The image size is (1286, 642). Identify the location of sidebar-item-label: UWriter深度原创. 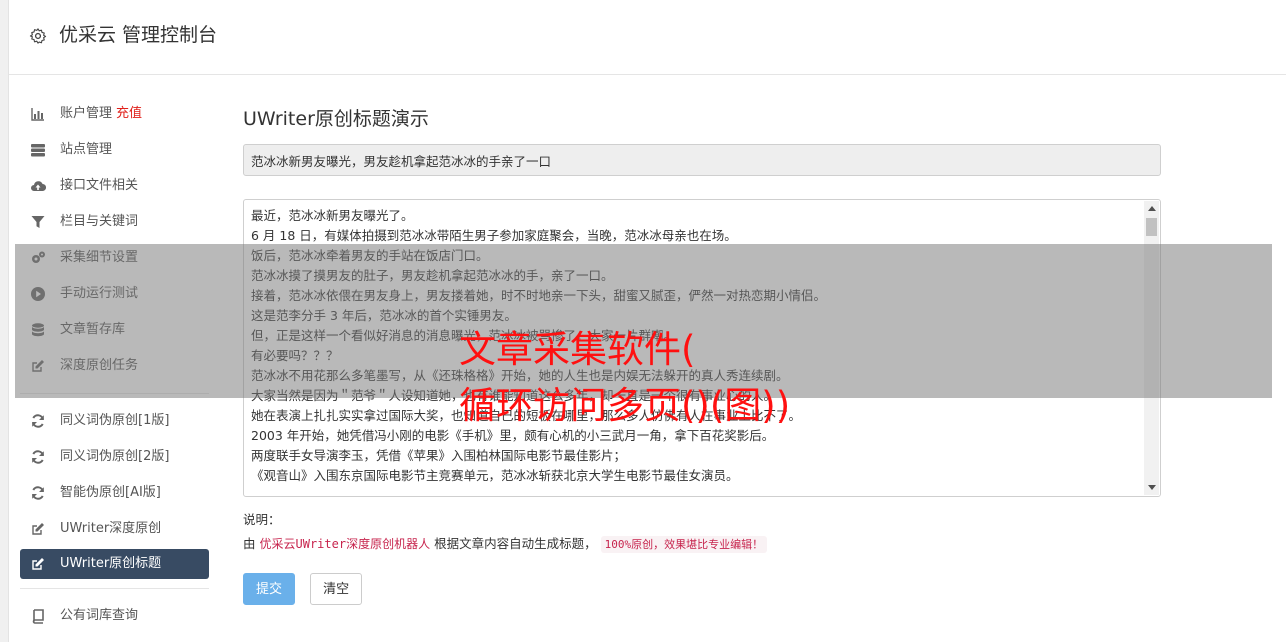
(111, 528).